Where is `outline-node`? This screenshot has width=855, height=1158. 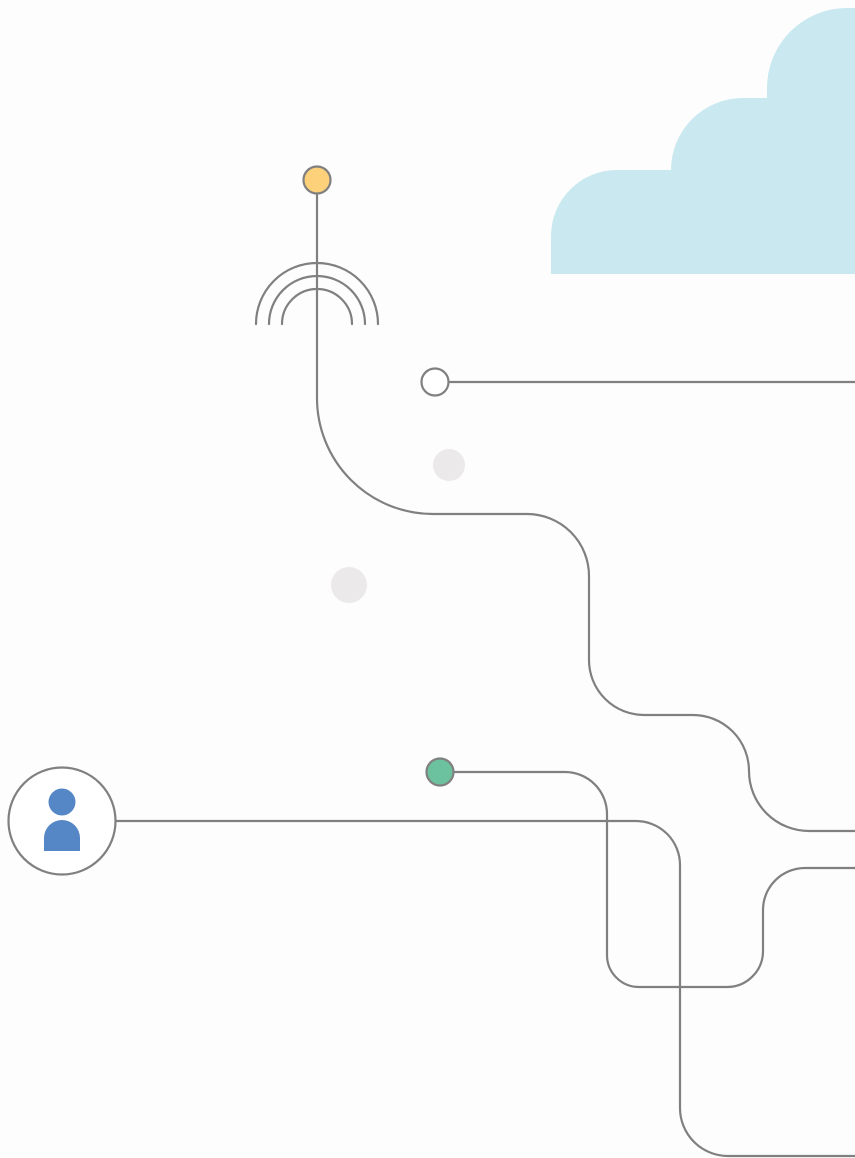
outline-node is located at coordinates (435, 382).